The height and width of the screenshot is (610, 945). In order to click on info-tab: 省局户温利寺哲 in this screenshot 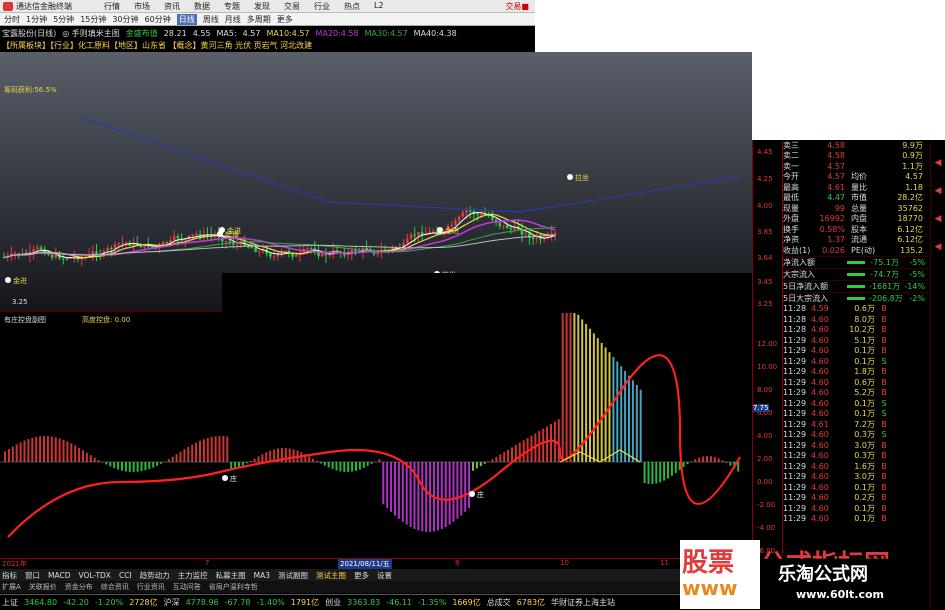, I will do `click(233, 587)`.